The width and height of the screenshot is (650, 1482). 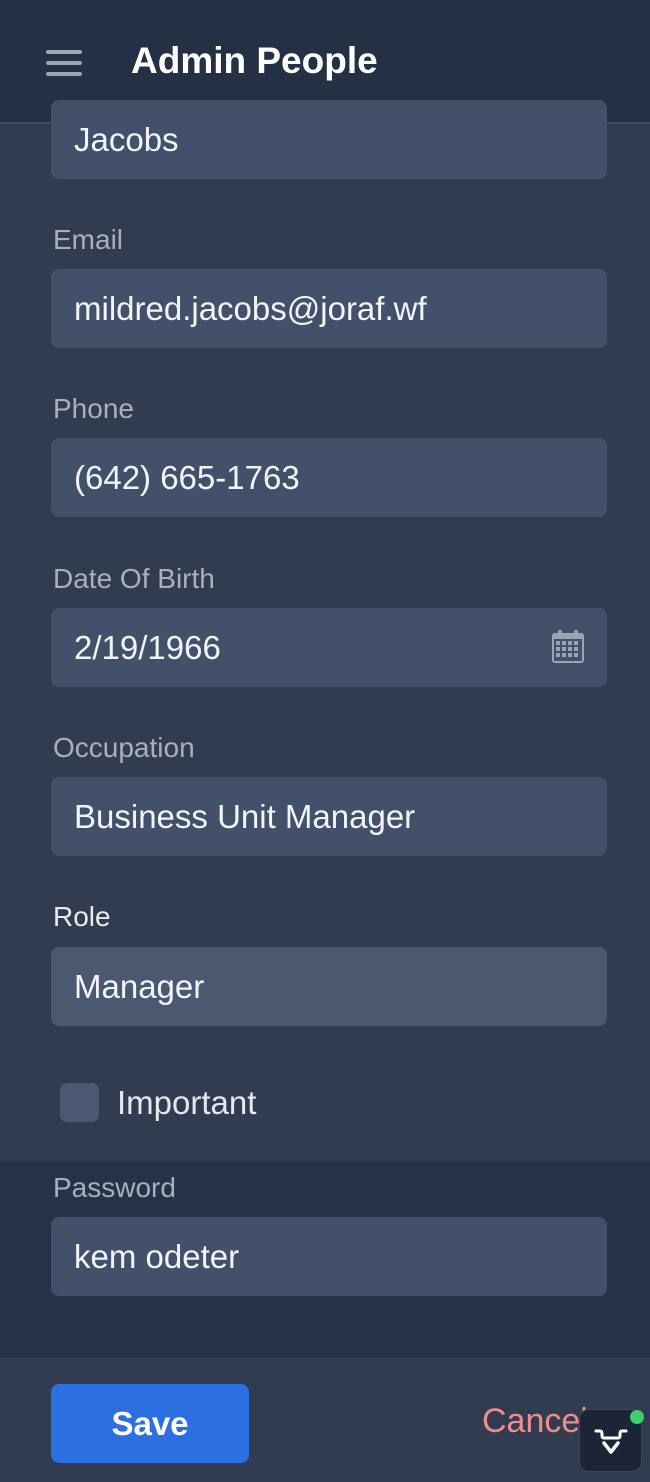 I want to click on vaadin-logo-icon, so click(x=610, y=1441).